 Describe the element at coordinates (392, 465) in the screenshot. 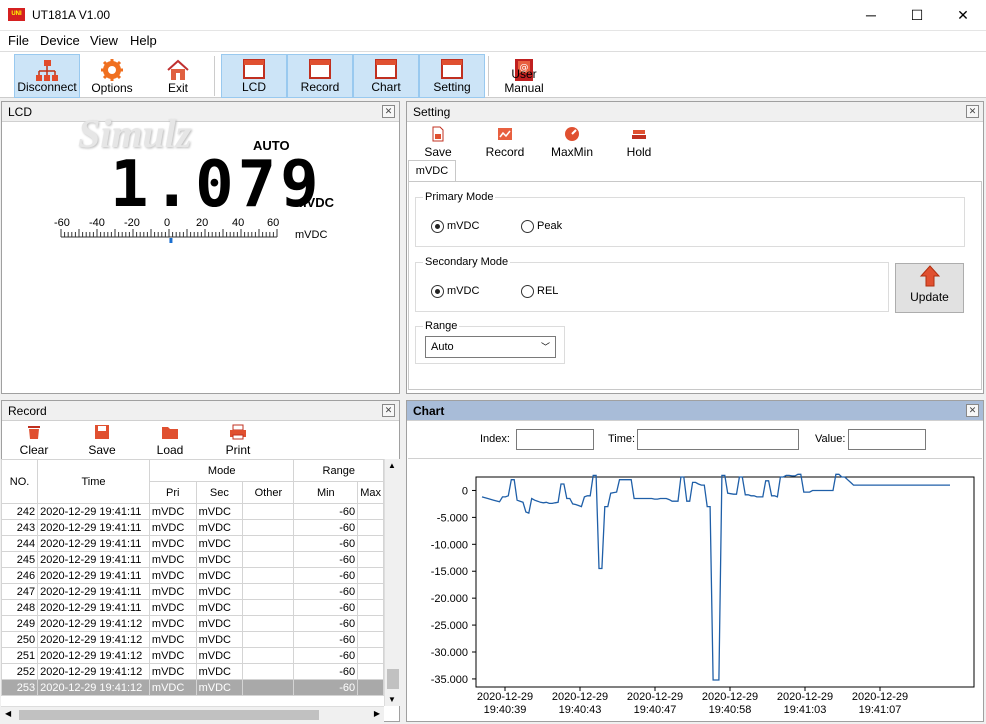

I see `scroll-up-icon: ▲` at that location.